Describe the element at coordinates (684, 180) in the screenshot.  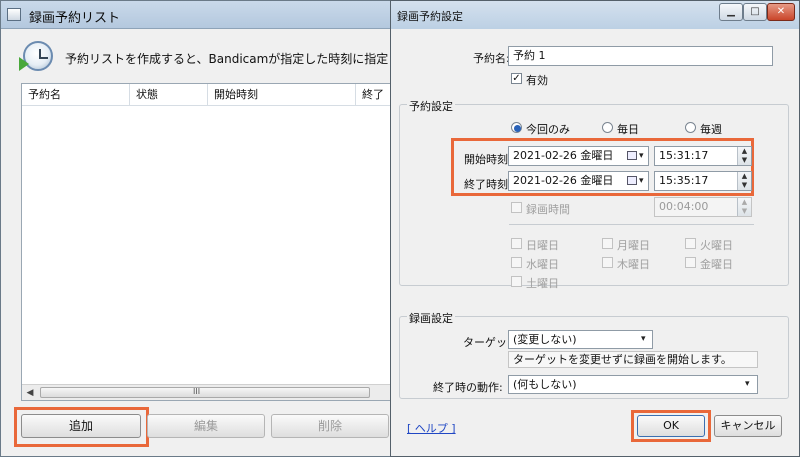
I see `end-time-value: 15:35:17` at that location.